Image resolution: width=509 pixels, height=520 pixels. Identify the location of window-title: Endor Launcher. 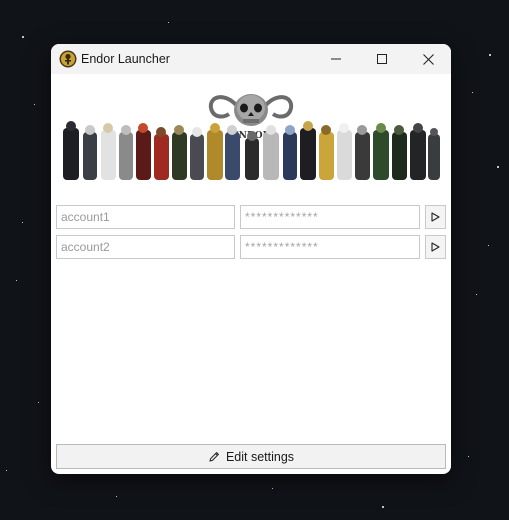
(125, 59).